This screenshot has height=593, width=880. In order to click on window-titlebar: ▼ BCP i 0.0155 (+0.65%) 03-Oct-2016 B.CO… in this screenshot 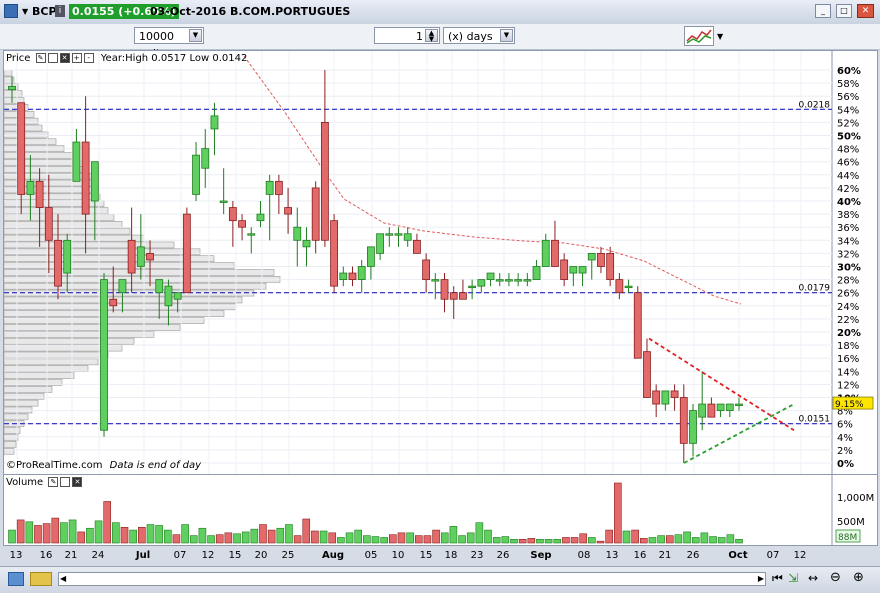, I will do `click(440, 12)`.